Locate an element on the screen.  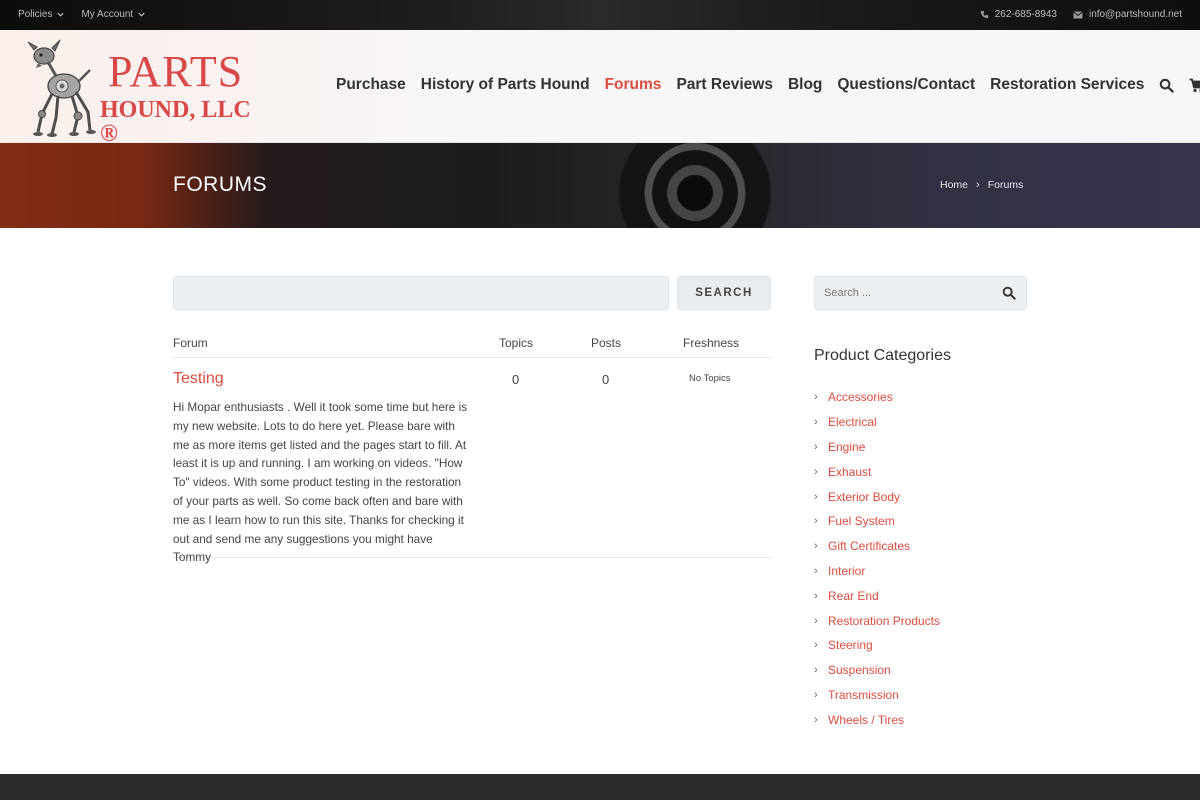
phone-contact: 262-685-8943 is located at coordinates (1018, 14).